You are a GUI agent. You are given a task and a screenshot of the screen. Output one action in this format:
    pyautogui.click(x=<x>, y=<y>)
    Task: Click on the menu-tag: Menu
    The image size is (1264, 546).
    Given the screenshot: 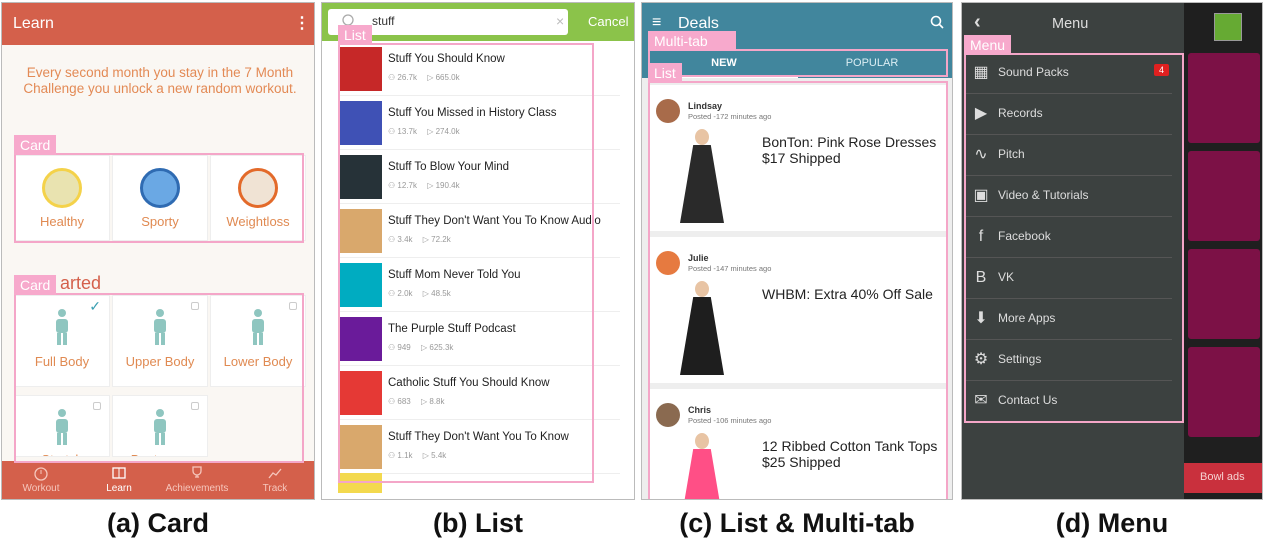 What is the action you would take?
    pyautogui.click(x=988, y=45)
    